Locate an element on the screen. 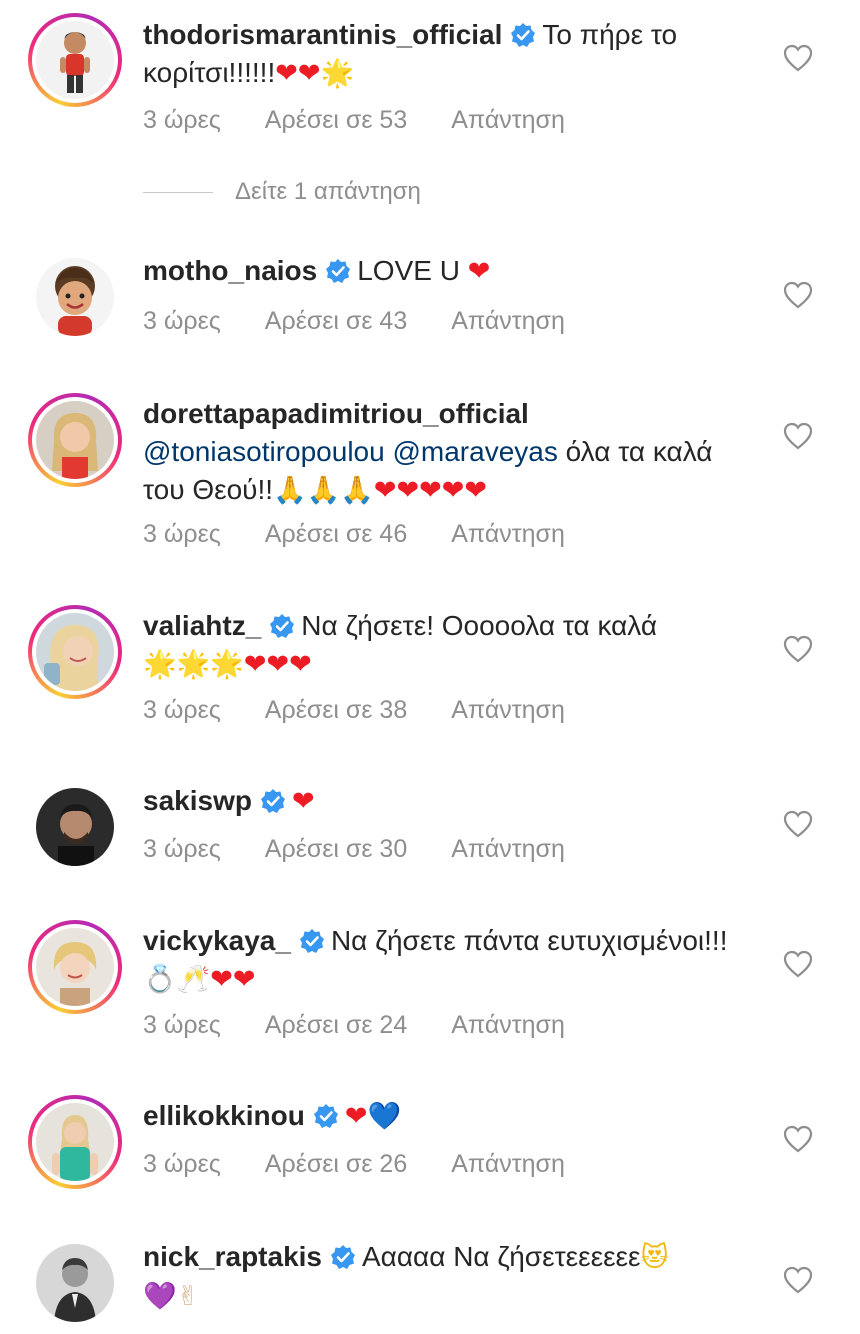 The width and height of the screenshot is (860, 1334). comment-username: valiahtz_ is located at coordinates (202, 625).